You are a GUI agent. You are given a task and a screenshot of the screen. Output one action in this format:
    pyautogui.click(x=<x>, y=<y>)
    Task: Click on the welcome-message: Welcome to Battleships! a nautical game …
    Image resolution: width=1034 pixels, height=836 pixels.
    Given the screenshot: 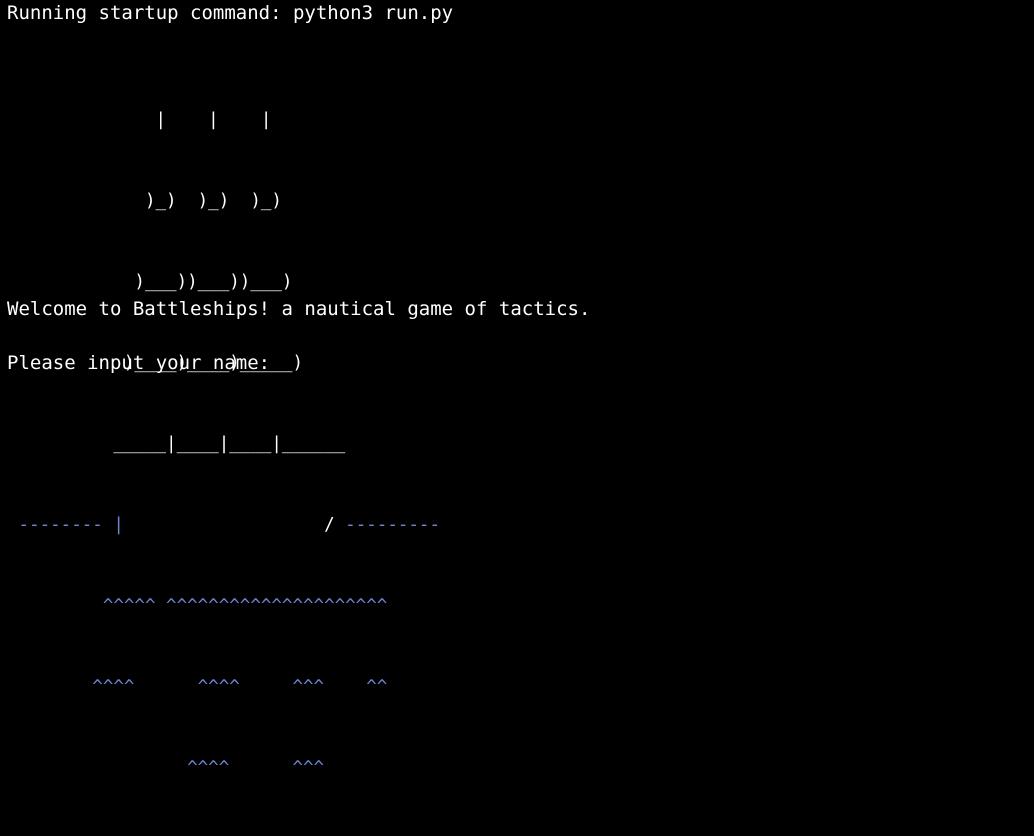 What is the action you would take?
    pyautogui.click(x=299, y=309)
    